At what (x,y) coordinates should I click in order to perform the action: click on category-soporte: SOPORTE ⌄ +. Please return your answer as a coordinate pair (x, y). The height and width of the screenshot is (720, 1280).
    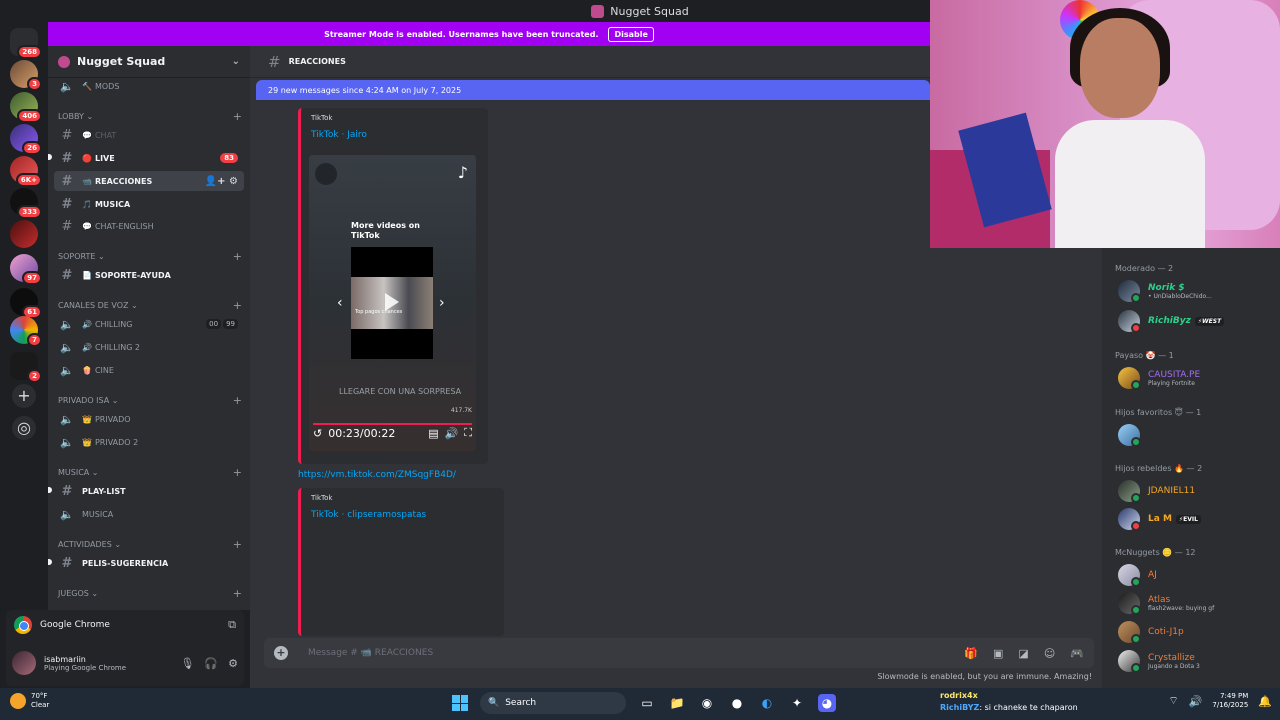
    Looking at the image, I should click on (150, 256).